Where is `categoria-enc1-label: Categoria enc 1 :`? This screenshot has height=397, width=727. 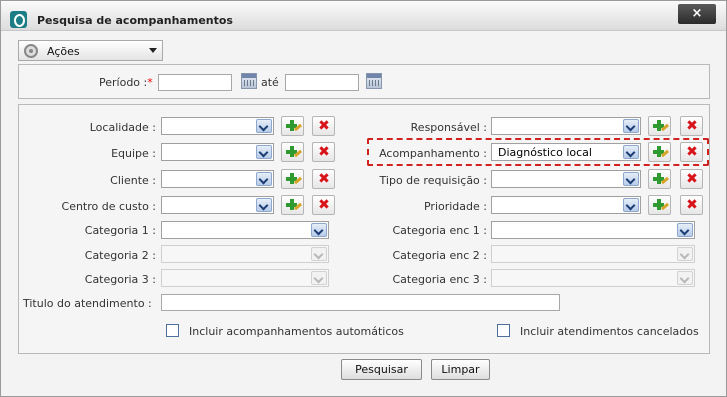
categoria-enc1-label: Categoria enc 1 : is located at coordinates (439, 230).